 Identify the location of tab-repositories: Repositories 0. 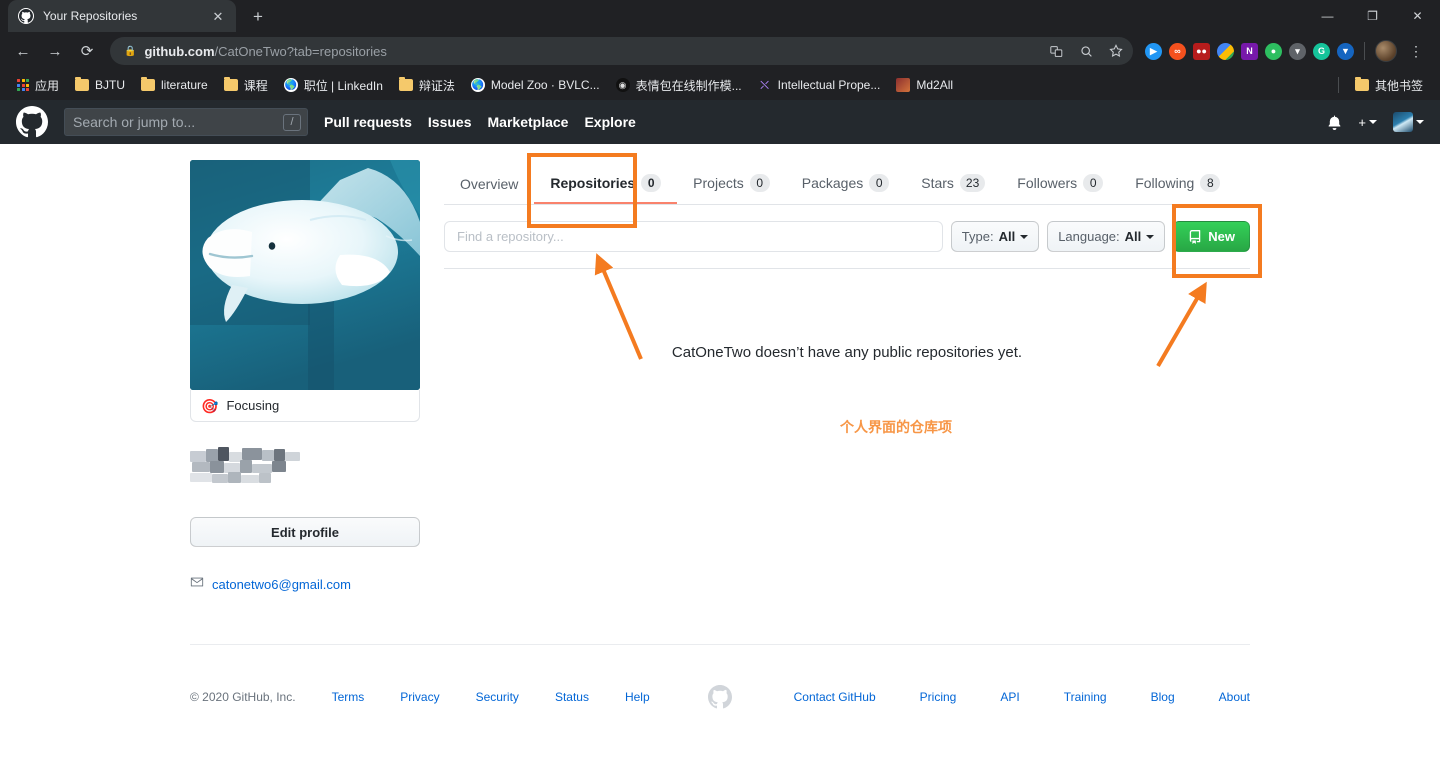
(606, 185).